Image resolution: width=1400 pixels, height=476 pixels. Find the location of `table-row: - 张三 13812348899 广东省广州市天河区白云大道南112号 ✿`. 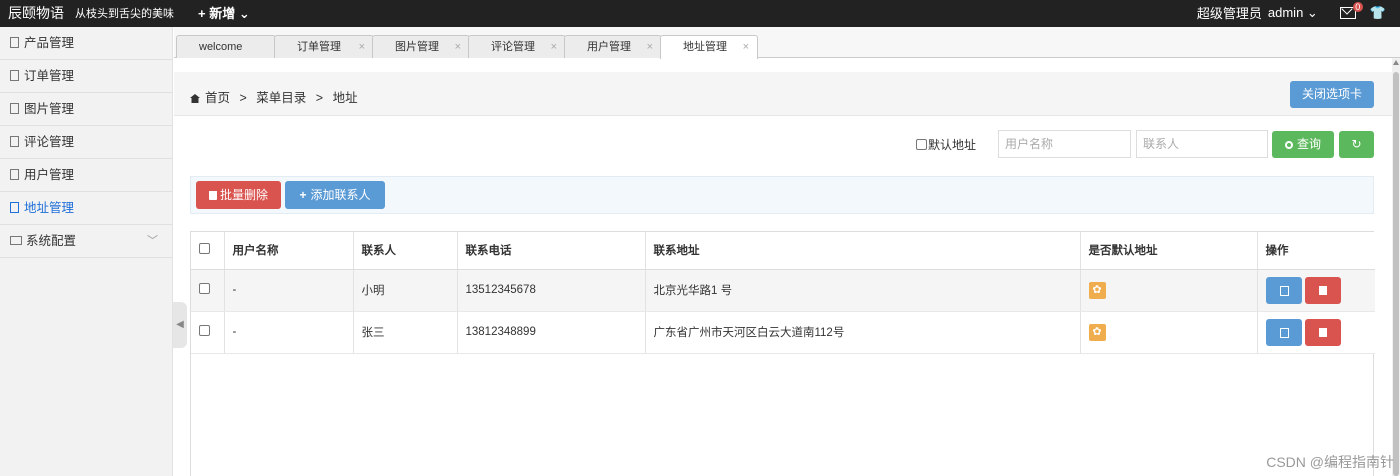

table-row: - 张三 13812348899 广东省广州市天河区白云大道南112号 ✿ is located at coordinates (783, 332).